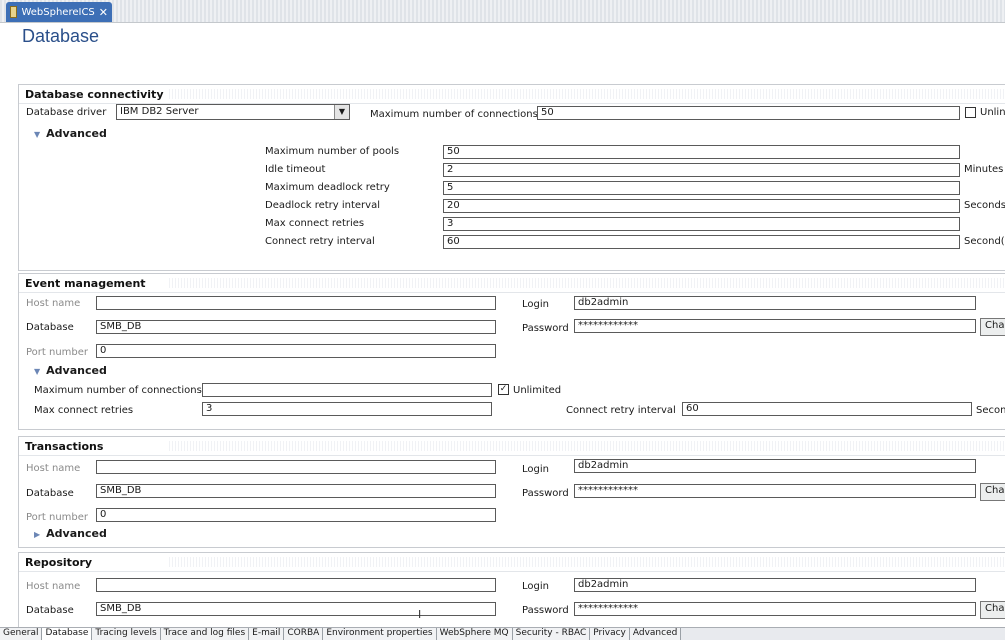 This screenshot has width=1005, height=640. I want to click on advanced-setting-input: 3, so click(701, 224).